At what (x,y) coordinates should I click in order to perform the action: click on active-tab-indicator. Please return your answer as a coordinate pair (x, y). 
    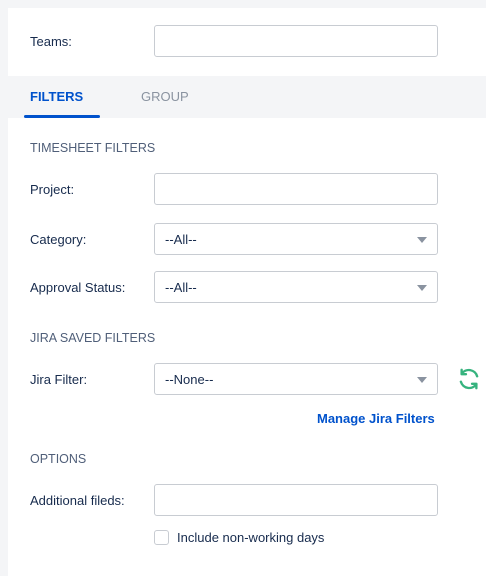
    Looking at the image, I should click on (62, 116).